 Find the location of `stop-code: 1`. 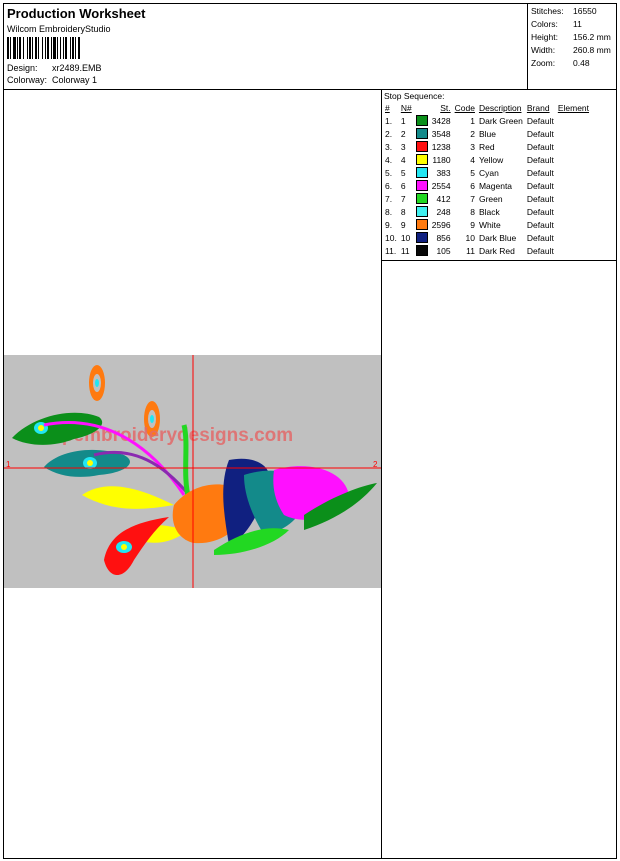

stop-code: 1 is located at coordinates (472, 120).